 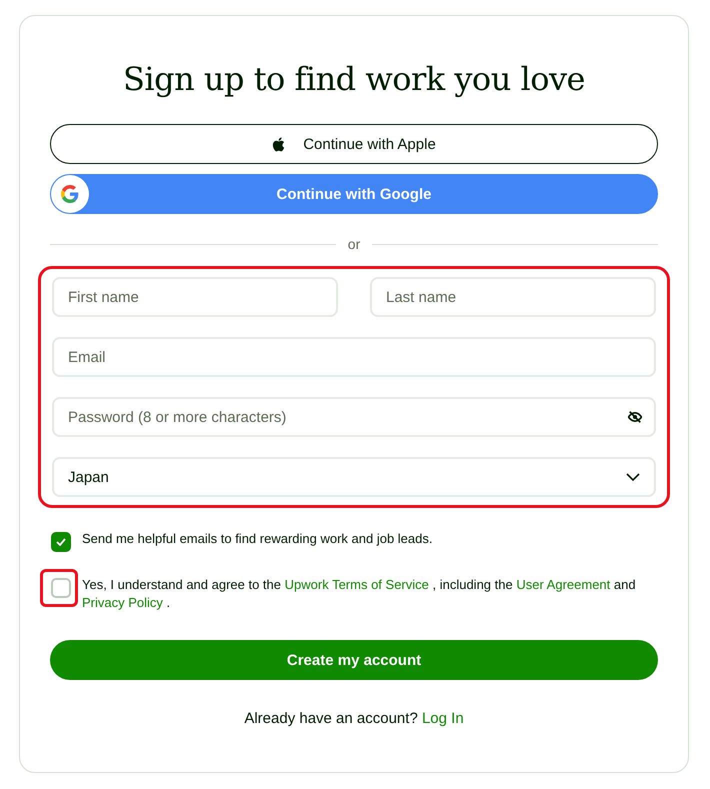 What do you see at coordinates (633, 477) in the screenshot?
I see `chevron-down-icon` at bounding box center [633, 477].